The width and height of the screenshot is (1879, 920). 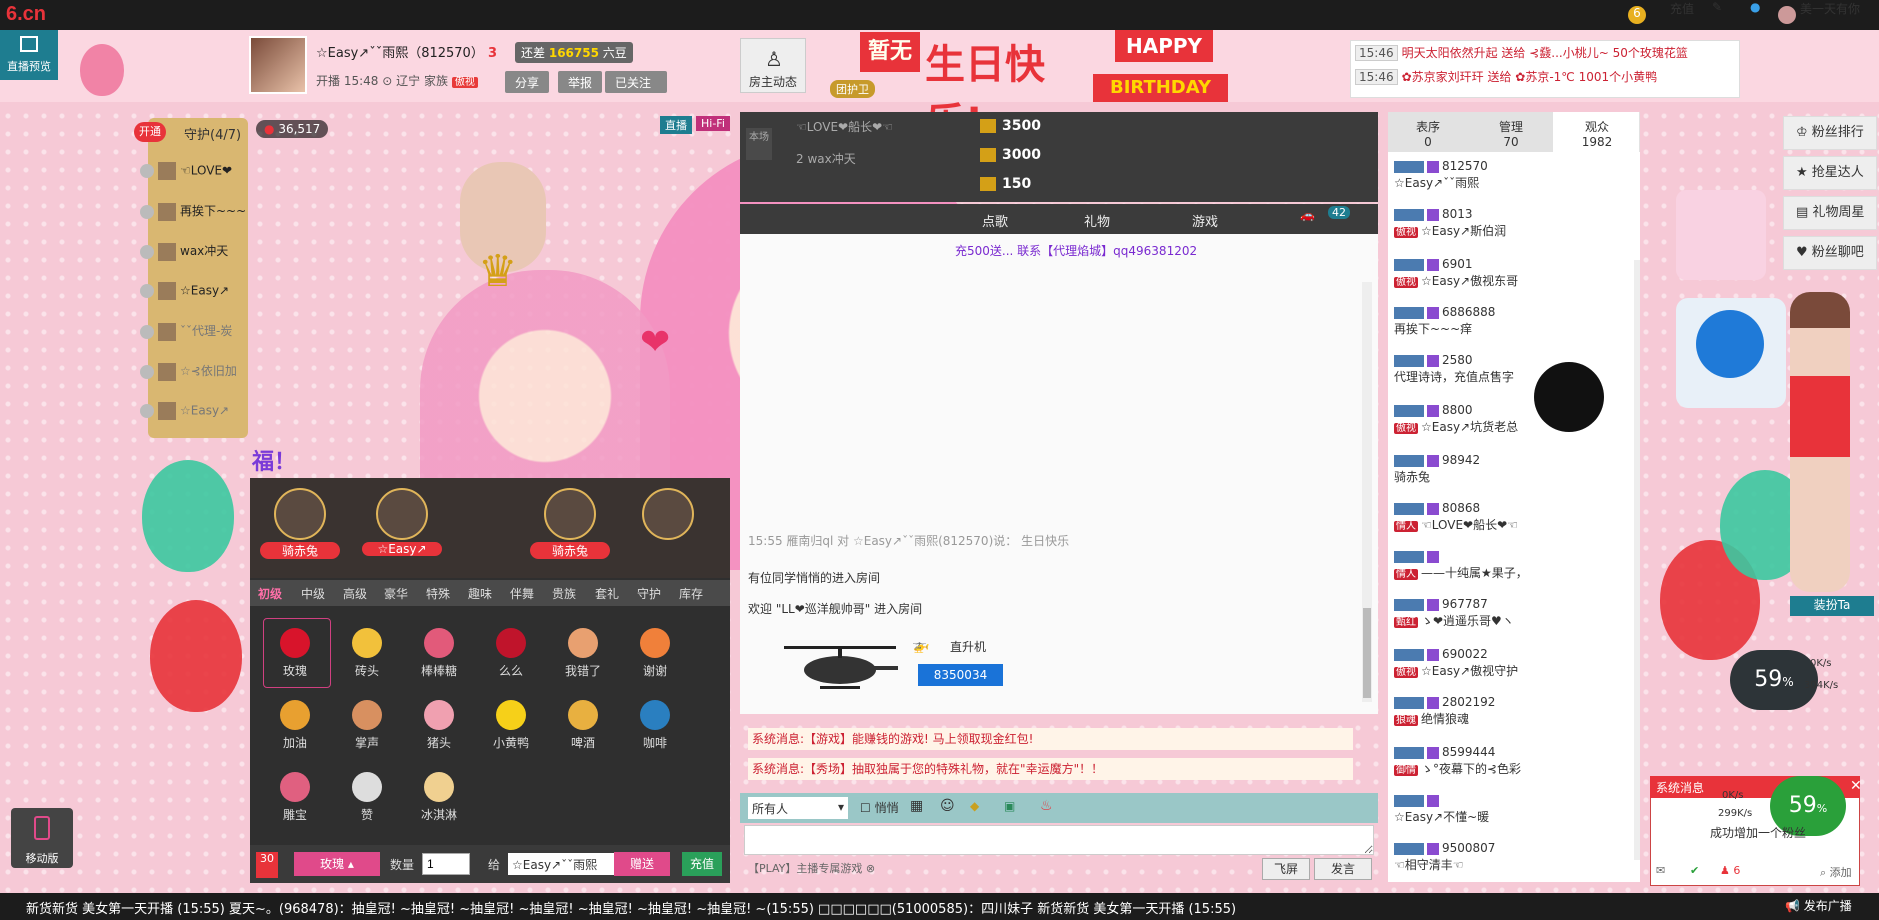 What do you see at coordinates (1717, 7) in the screenshot?
I see `edit-icon: ✎` at bounding box center [1717, 7].